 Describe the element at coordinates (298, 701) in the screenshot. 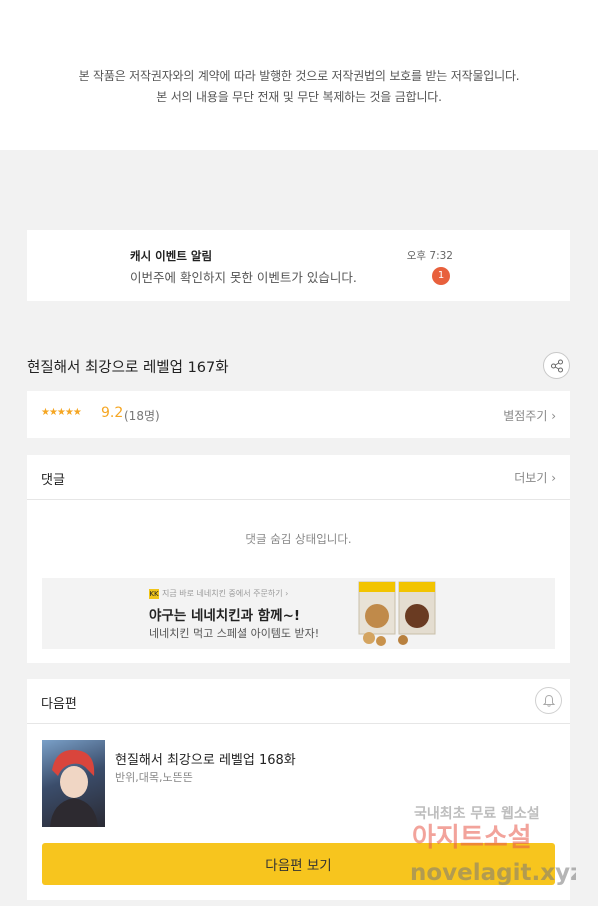

I see `next-episode-header: 다음편` at that location.